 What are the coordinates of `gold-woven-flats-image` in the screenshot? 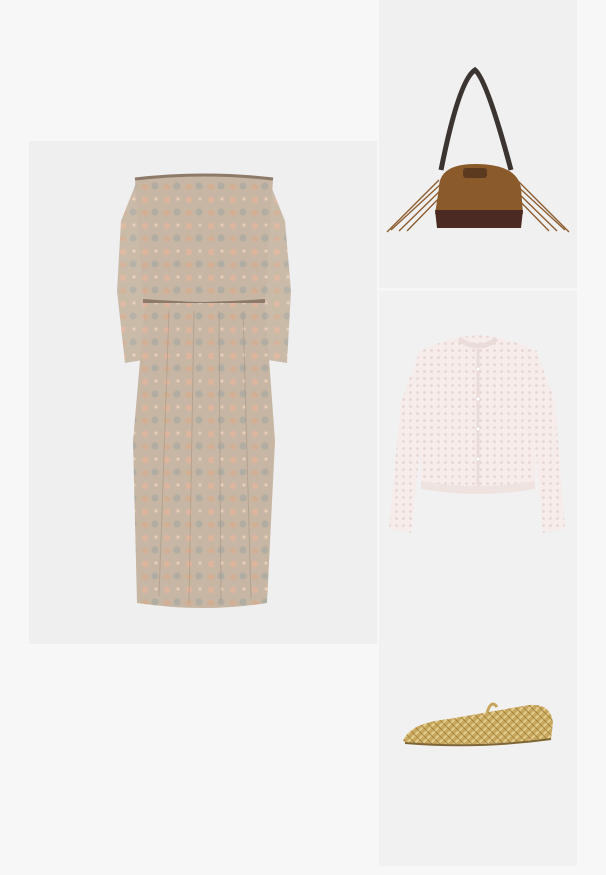 It's located at (478, 724).